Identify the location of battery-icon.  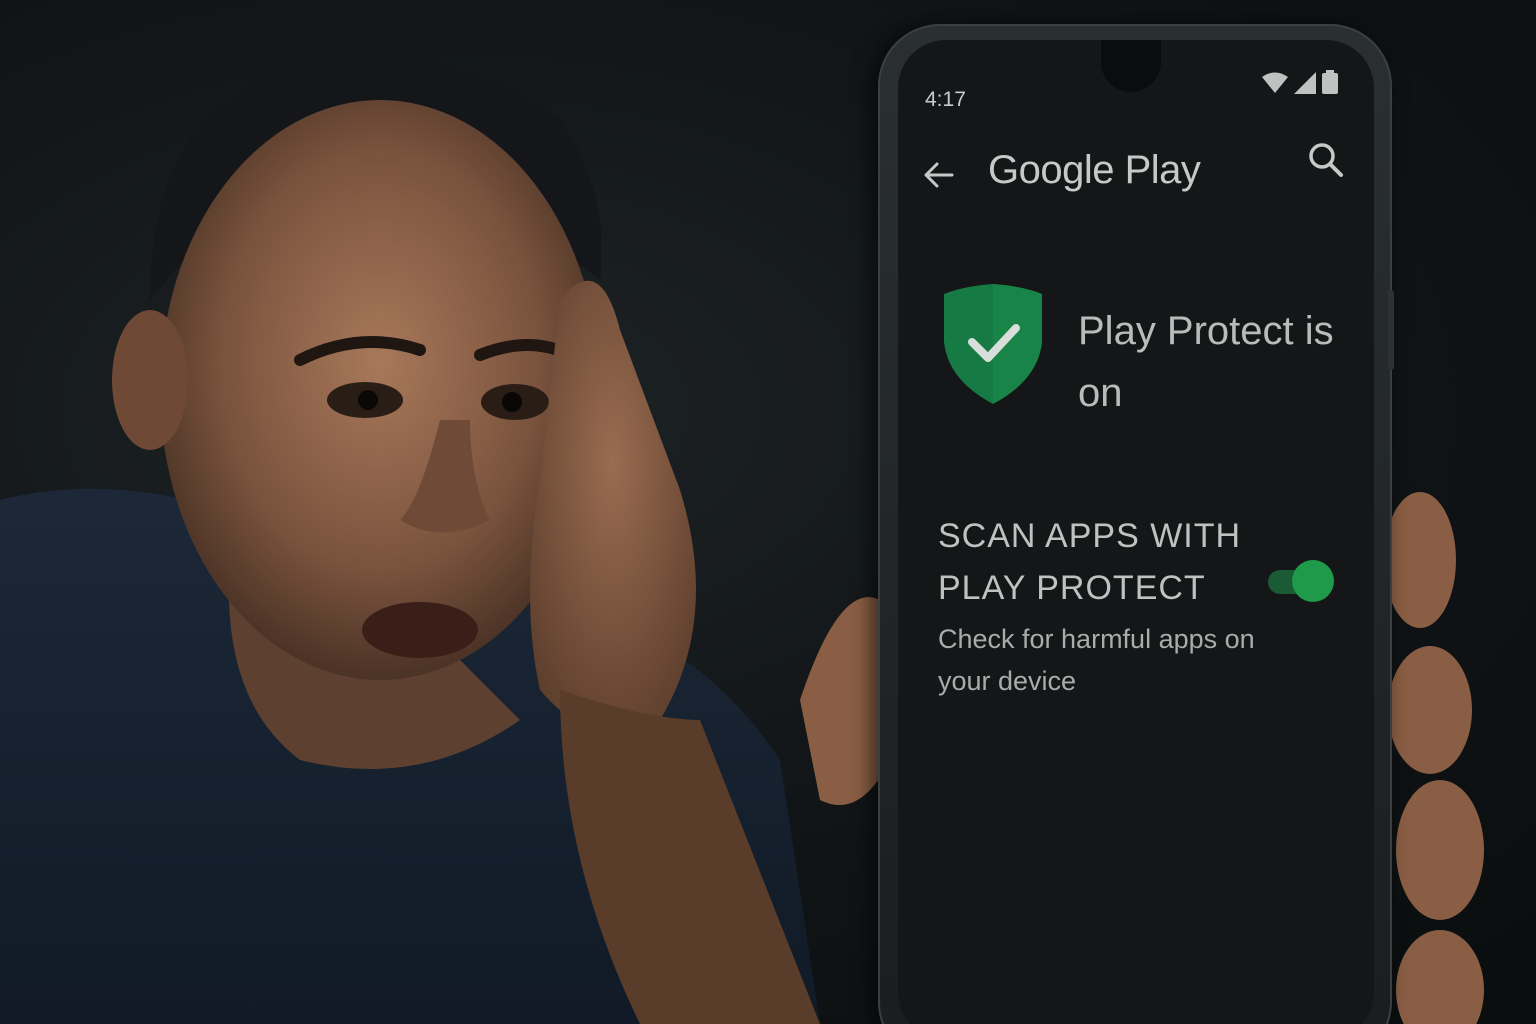
(1330, 82).